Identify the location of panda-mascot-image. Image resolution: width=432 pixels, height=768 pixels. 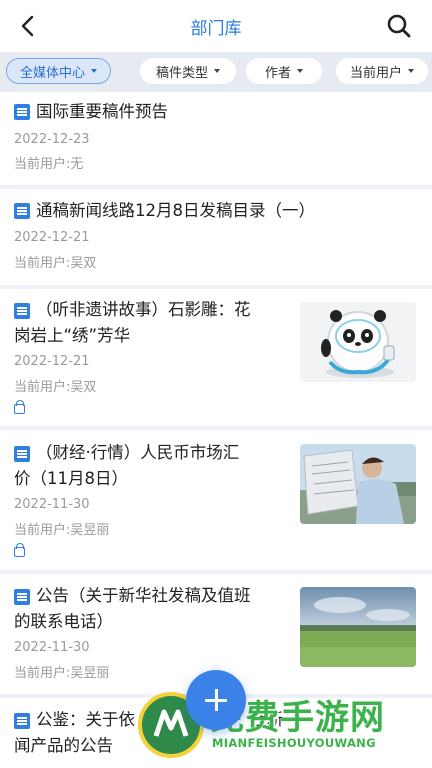
(358, 342).